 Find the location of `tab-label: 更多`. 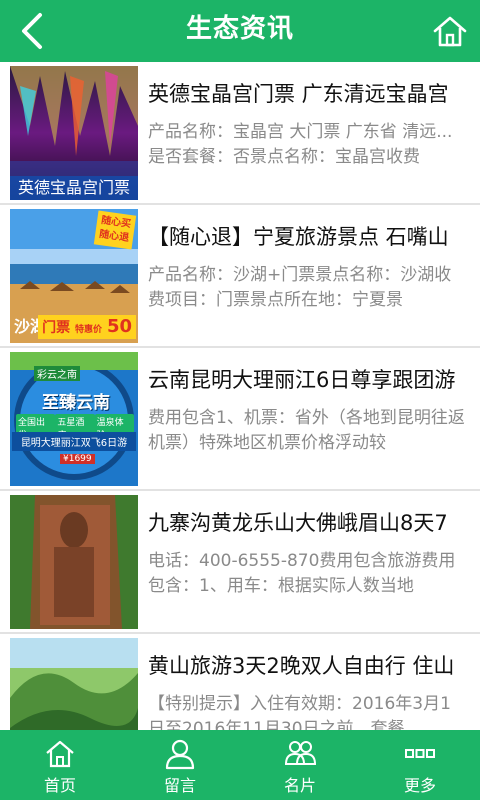

tab-label: 更多 is located at coordinates (419, 785).